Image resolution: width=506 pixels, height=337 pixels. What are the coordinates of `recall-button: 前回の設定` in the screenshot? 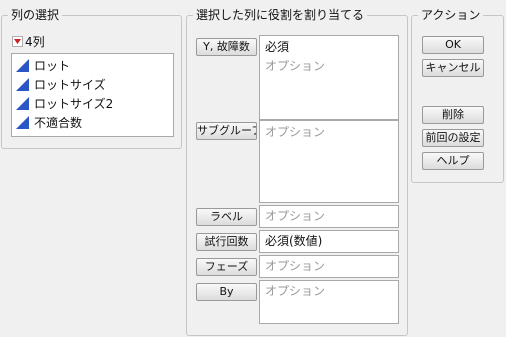 It's located at (453, 138).